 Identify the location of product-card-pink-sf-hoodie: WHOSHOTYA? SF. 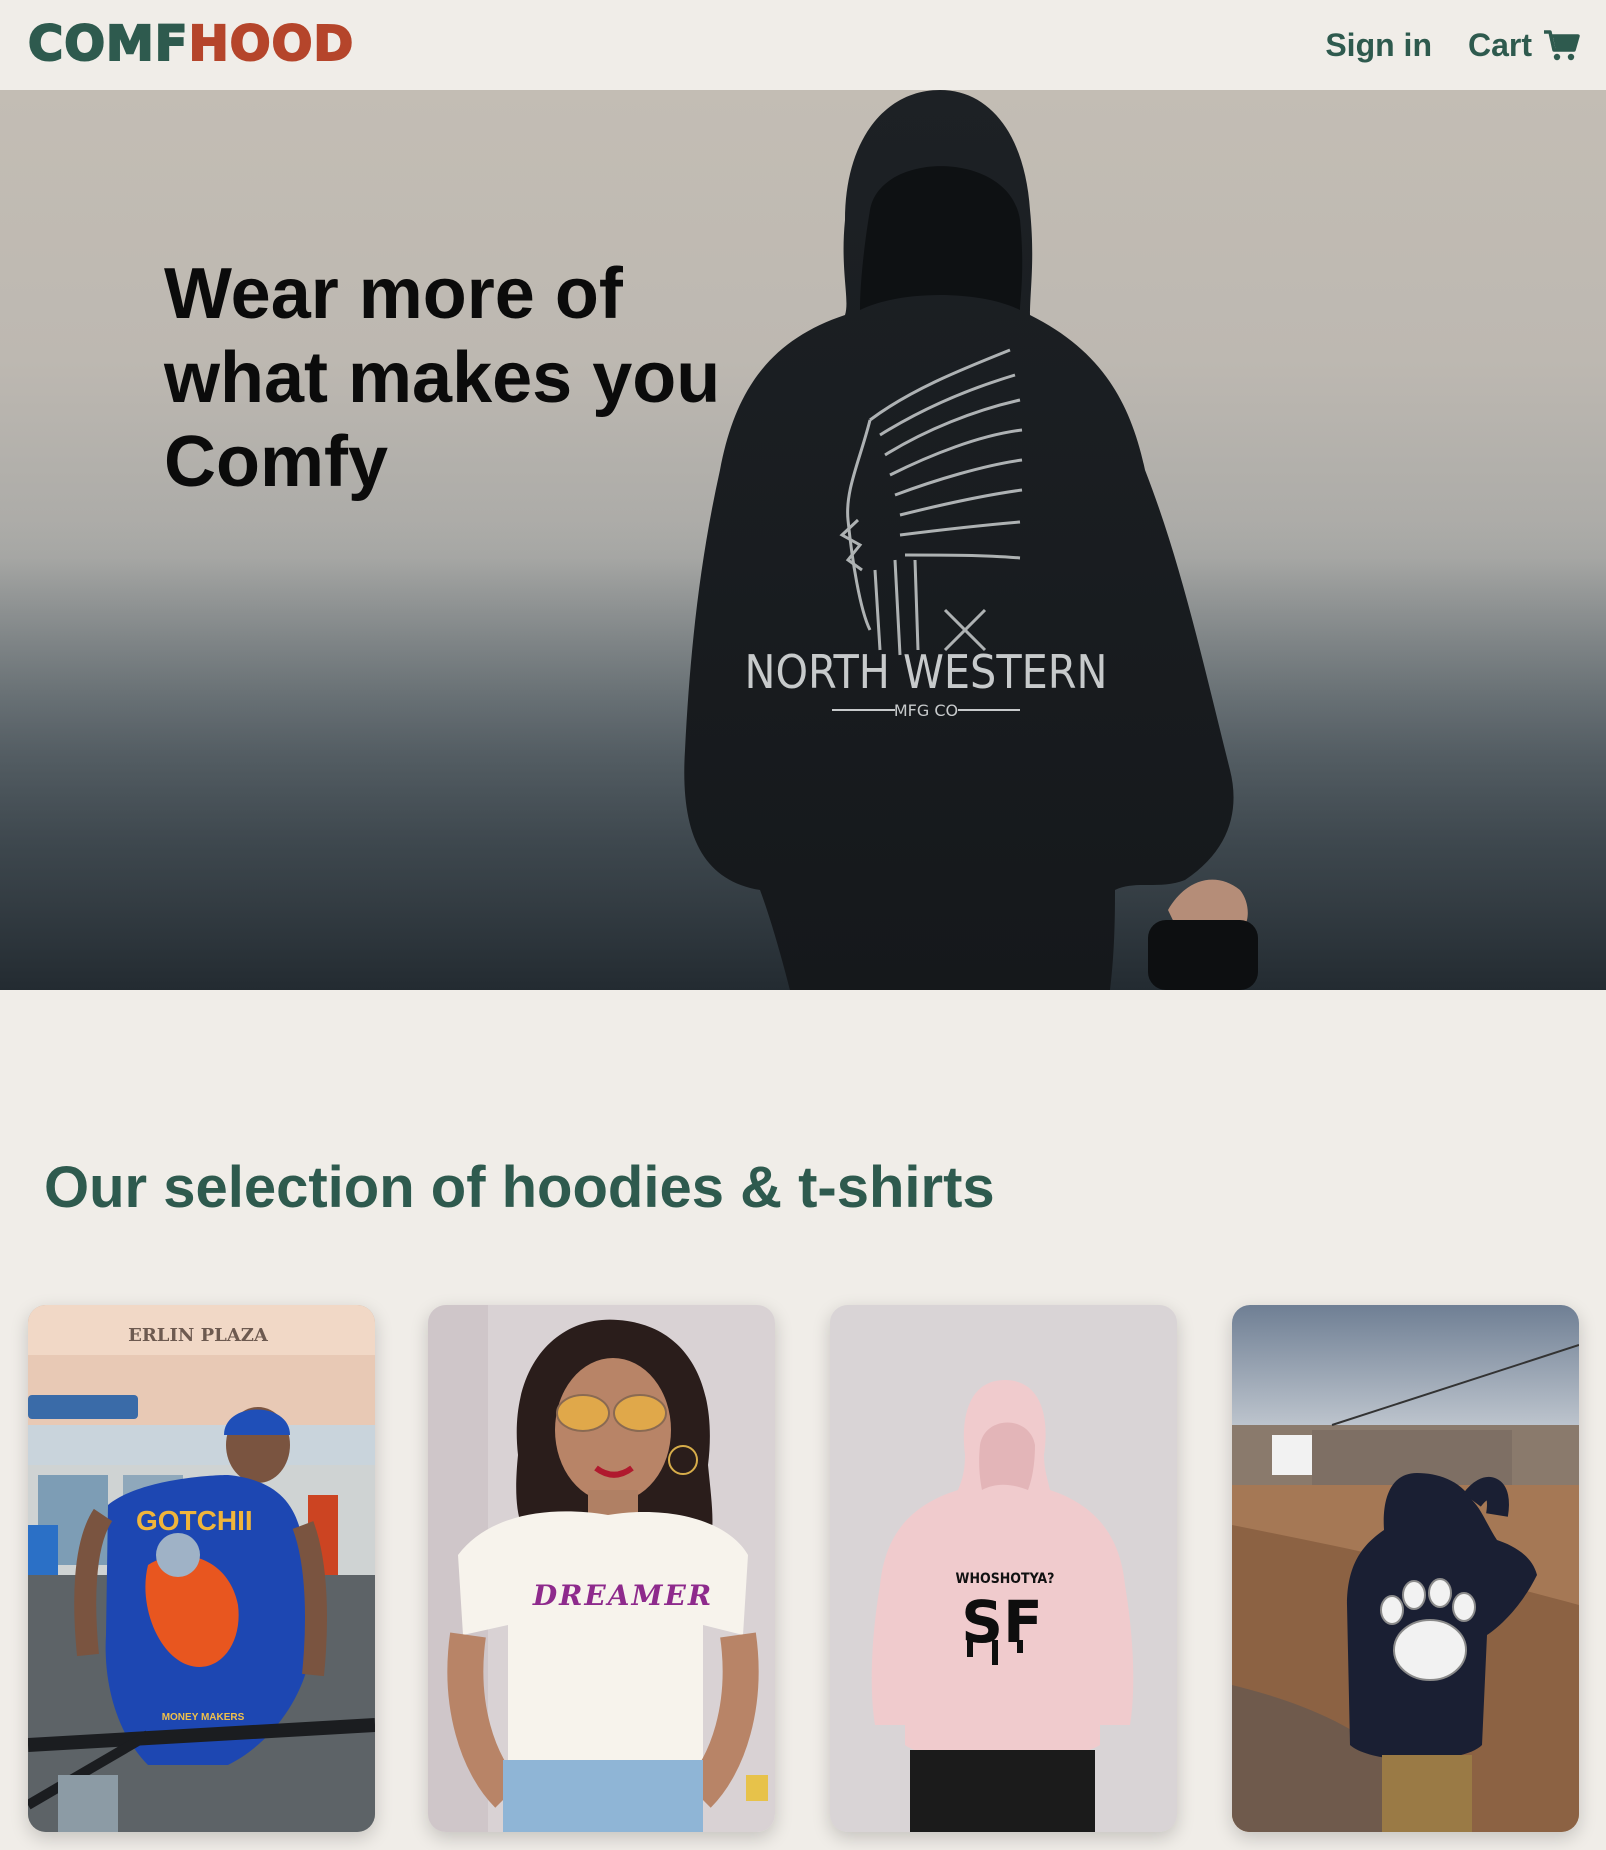
(1003, 1568).